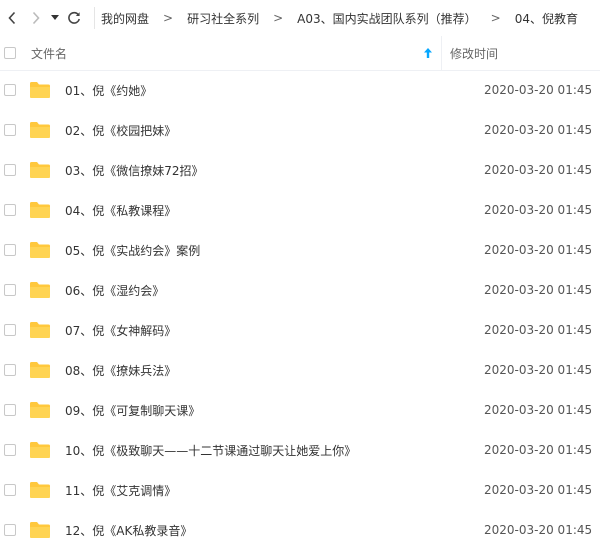 This screenshot has width=600, height=554. I want to click on refresh-button, so click(74, 18).